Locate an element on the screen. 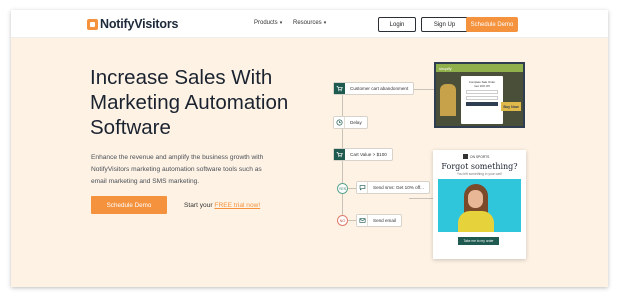  workflow-step-cart-value: Cart Value > $100 is located at coordinates (363, 154).